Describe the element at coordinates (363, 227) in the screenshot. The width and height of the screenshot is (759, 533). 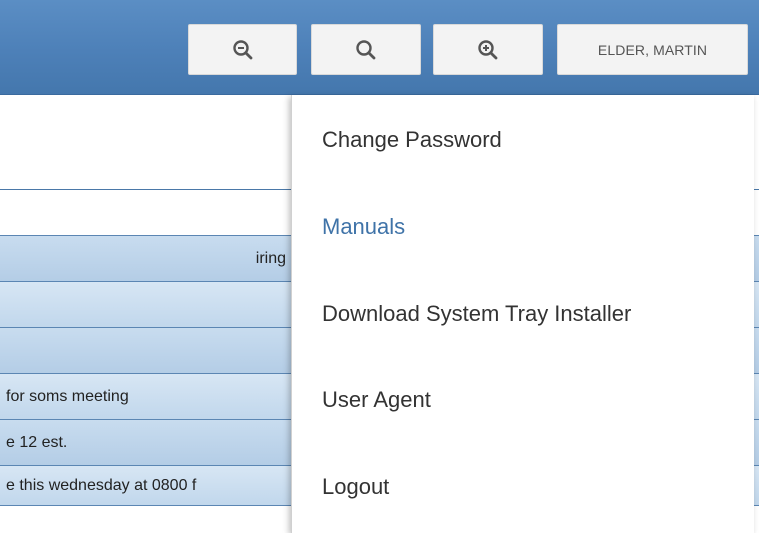
I see `menu-item-manuals: Manuals` at that location.